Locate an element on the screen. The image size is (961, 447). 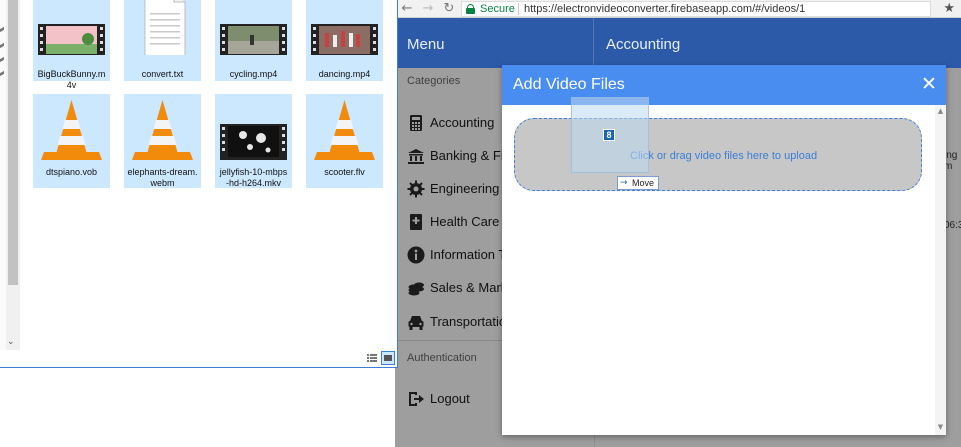
medical-book-icon is located at coordinates (416, 222).